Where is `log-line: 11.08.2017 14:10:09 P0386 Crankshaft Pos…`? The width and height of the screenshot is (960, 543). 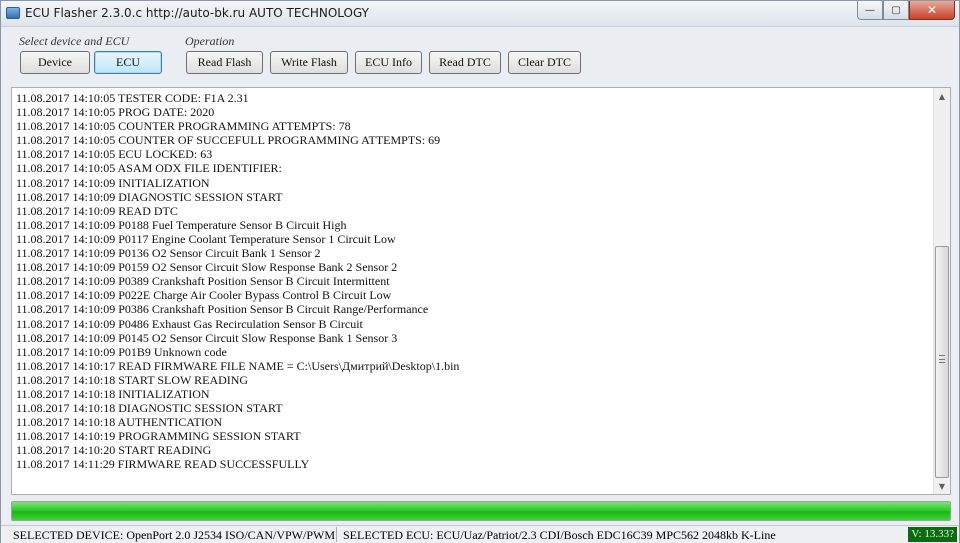 log-line: 11.08.2017 14:10:09 P0386 Crankshaft Pos… is located at coordinates (222, 309).